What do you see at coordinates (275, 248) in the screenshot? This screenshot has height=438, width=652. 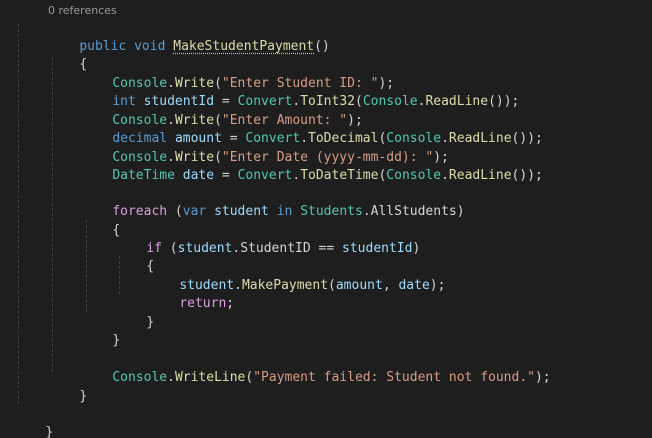 I see `token-member: StudentID` at bounding box center [275, 248].